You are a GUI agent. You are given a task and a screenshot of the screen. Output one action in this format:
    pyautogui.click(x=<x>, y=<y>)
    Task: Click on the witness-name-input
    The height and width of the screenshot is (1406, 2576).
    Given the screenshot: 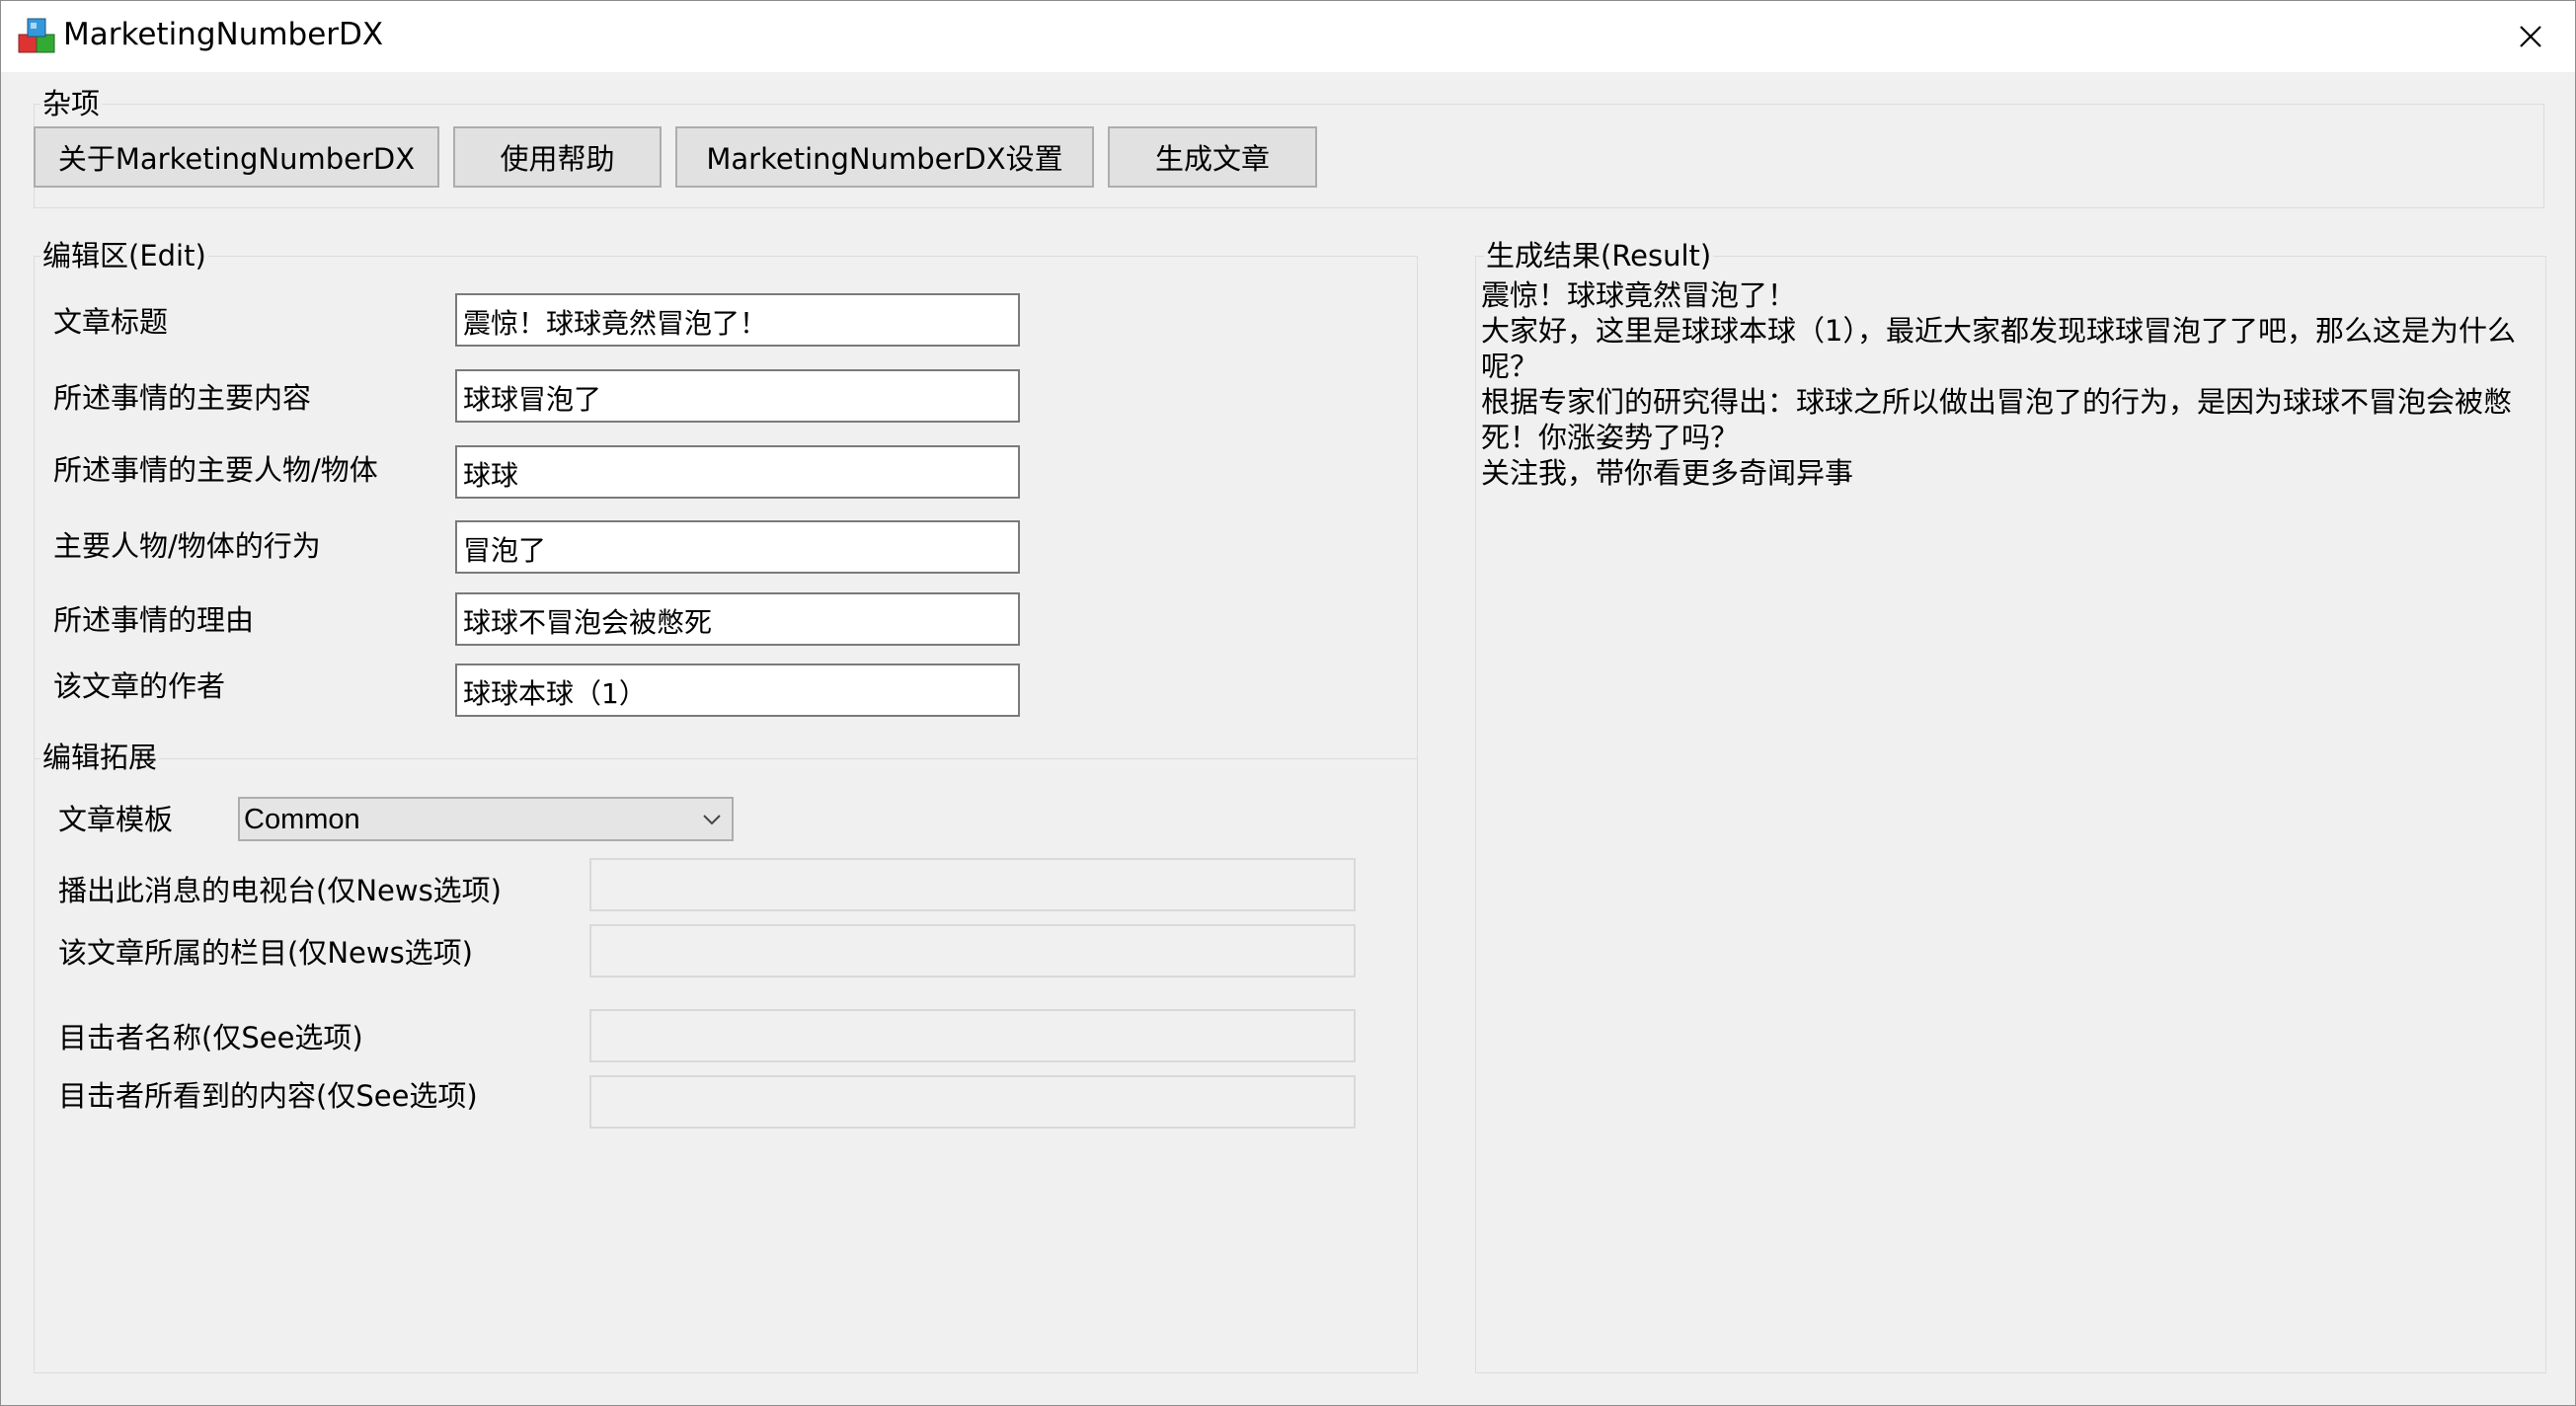 What is the action you would take?
    pyautogui.click(x=972, y=1035)
    